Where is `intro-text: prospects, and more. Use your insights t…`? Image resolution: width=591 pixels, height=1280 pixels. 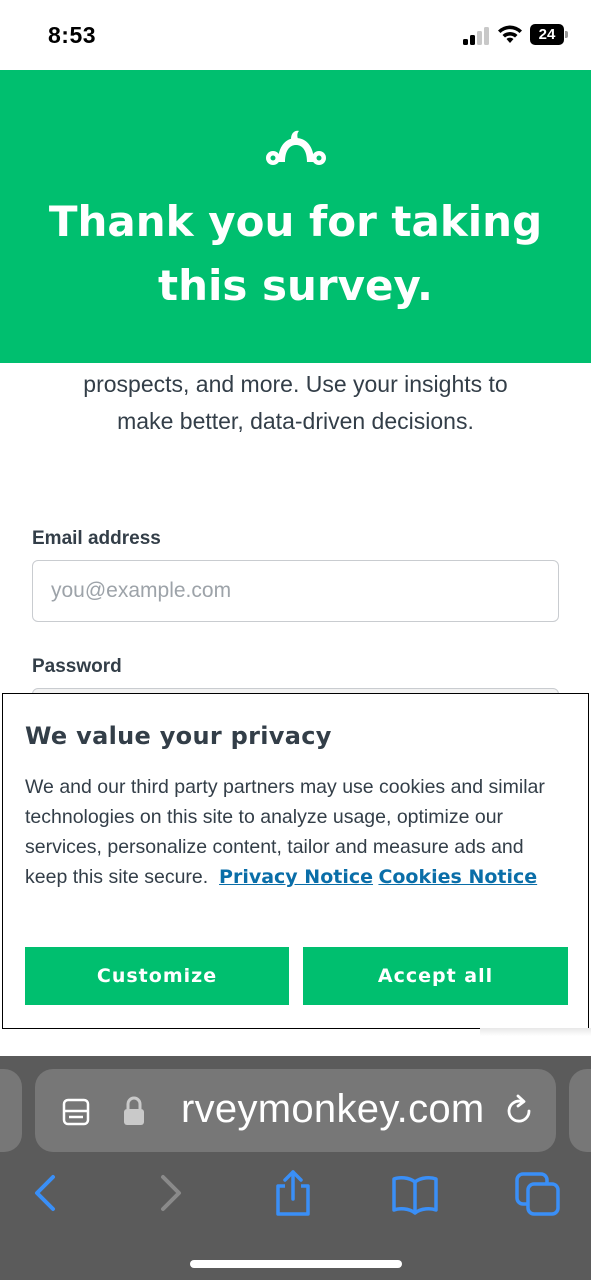
intro-text: prospects, and more. Use your insights t… is located at coordinates (295, 403).